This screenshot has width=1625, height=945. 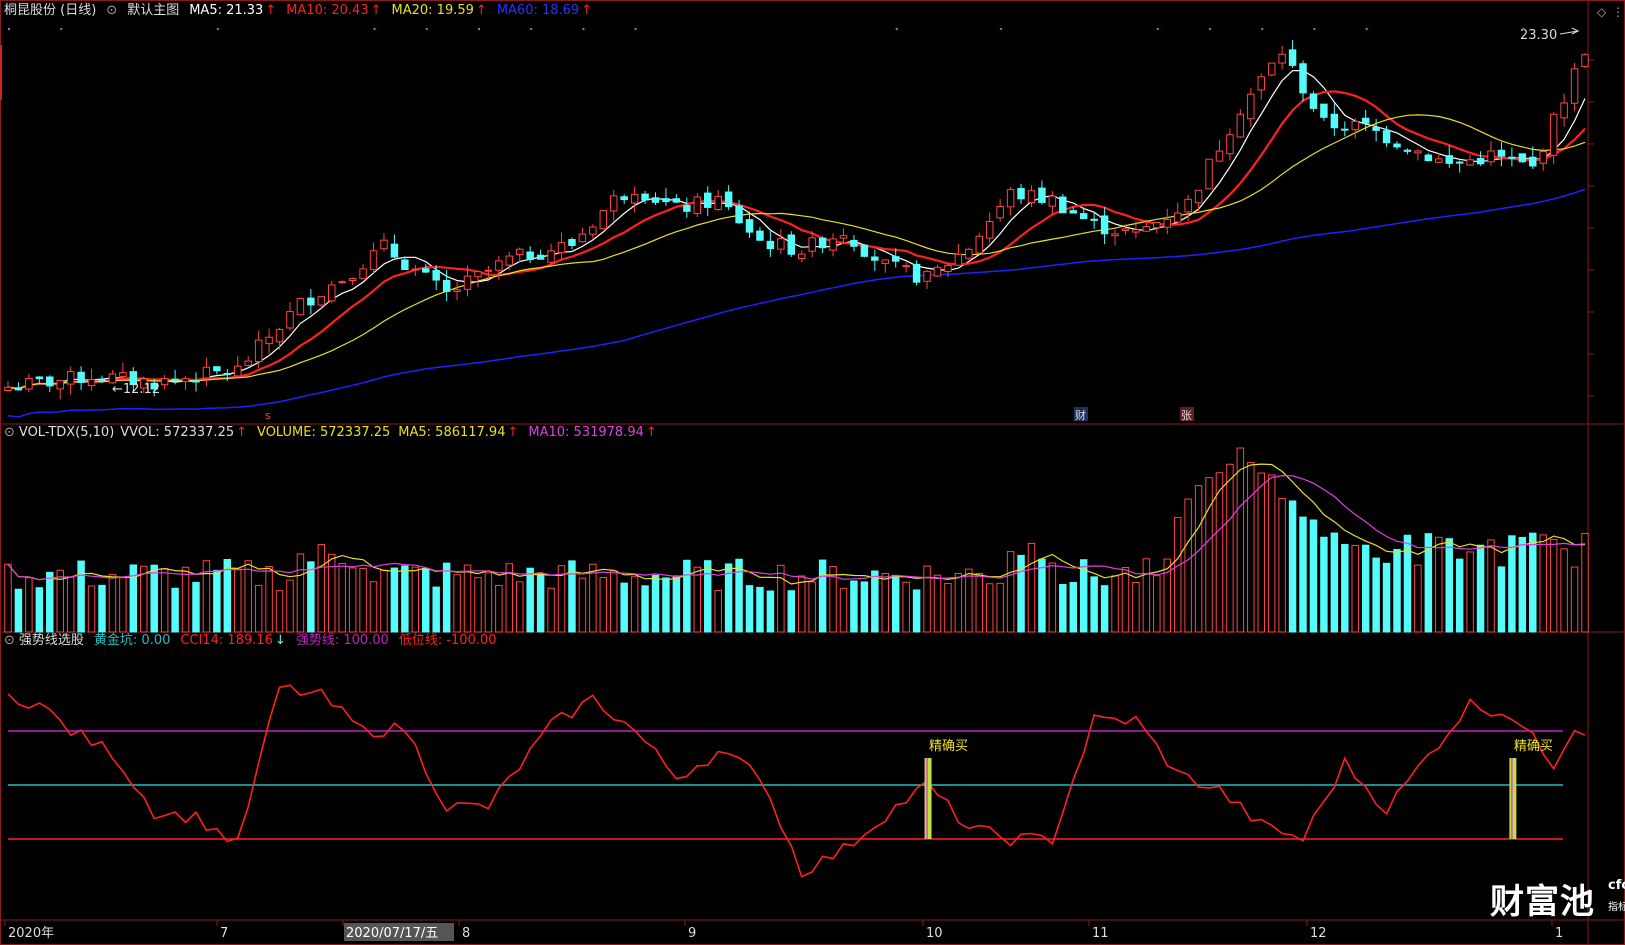 What do you see at coordinates (66, 432) in the screenshot?
I see `volume-indicator-name: VOL-TDX(5,10)` at bounding box center [66, 432].